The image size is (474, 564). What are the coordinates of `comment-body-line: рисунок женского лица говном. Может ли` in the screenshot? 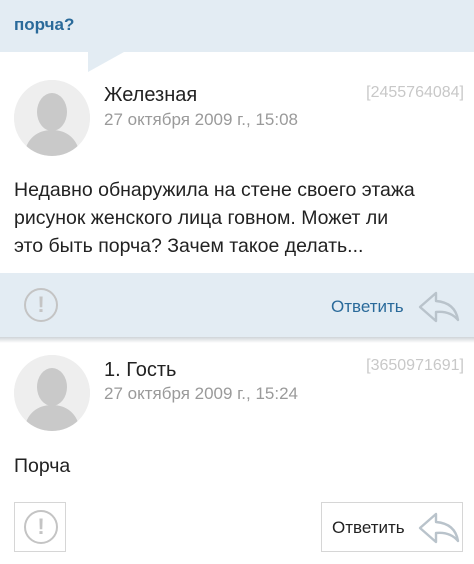 It's located at (201, 218).